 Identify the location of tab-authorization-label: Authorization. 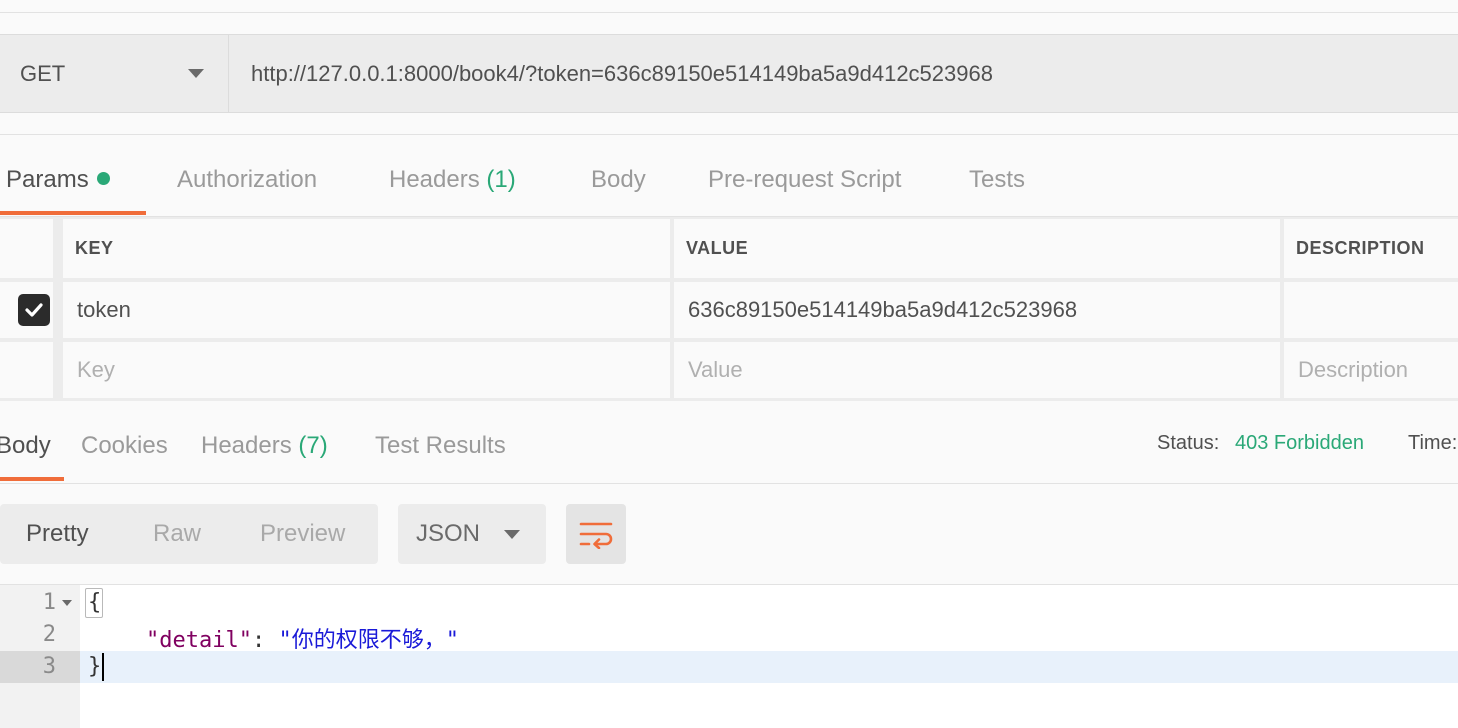
(247, 179).